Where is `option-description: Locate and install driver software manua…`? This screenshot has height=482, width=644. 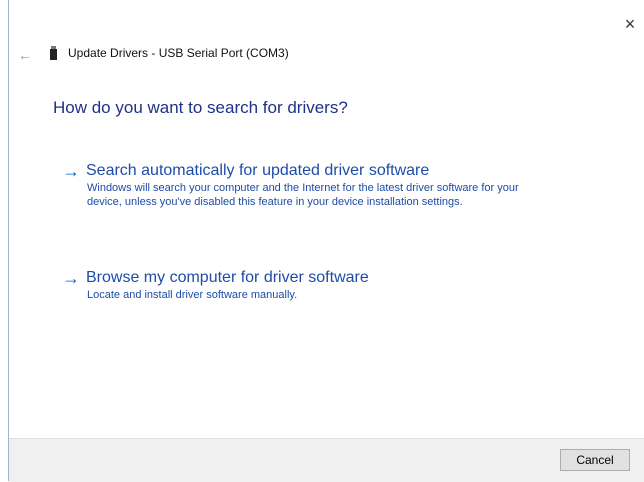 option-description: Locate and install driver software manua… is located at coordinates (192, 295).